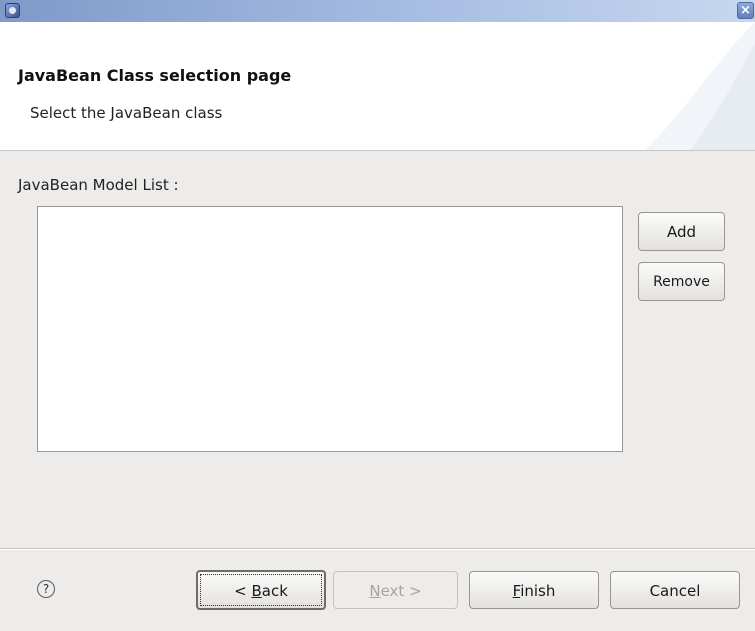 Image resolution: width=755 pixels, height=631 pixels. I want to click on next-label-rest: ext >, so click(401, 591).